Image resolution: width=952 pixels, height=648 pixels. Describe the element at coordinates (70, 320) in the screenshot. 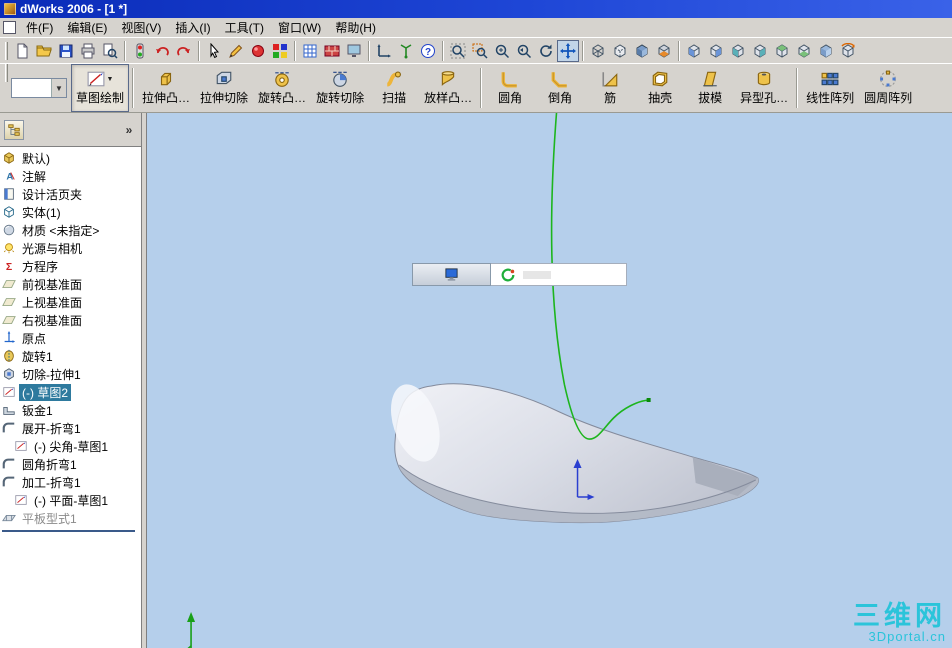

I see `tree-item: 右视基准面` at that location.